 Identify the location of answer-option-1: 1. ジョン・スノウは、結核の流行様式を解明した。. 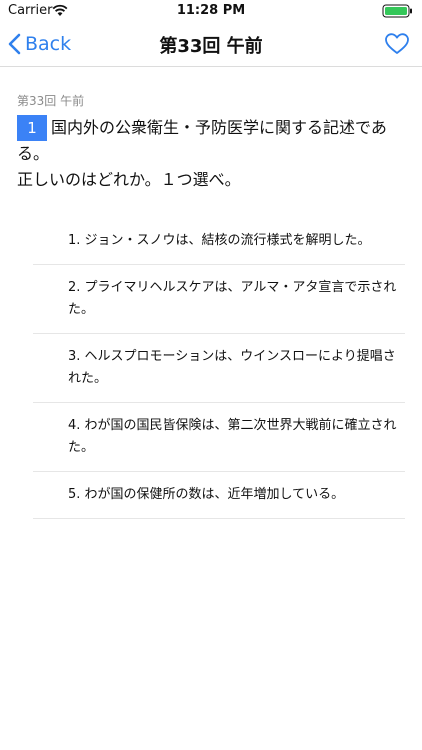
(219, 242).